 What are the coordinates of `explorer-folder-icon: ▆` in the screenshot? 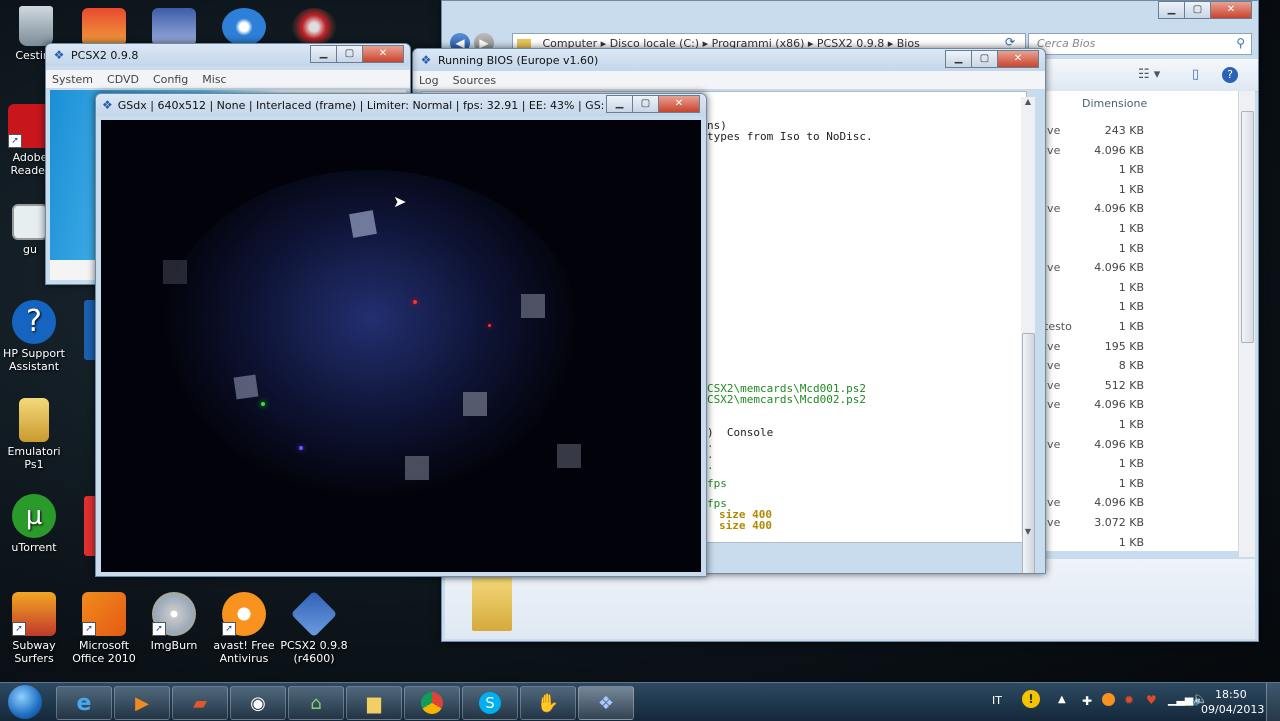 It's located at (374, 703).